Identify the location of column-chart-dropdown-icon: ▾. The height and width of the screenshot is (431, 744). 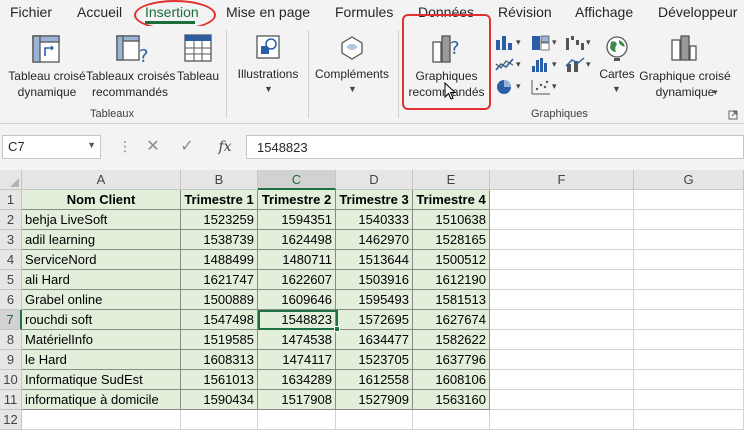
(518, 42).